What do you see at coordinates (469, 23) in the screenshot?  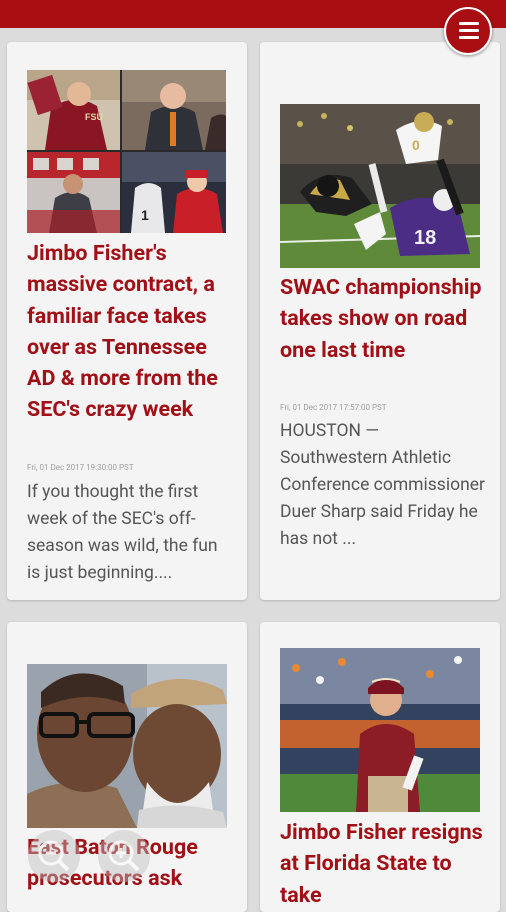 I see `hamburger-icon` at bounding box center [469, 23].